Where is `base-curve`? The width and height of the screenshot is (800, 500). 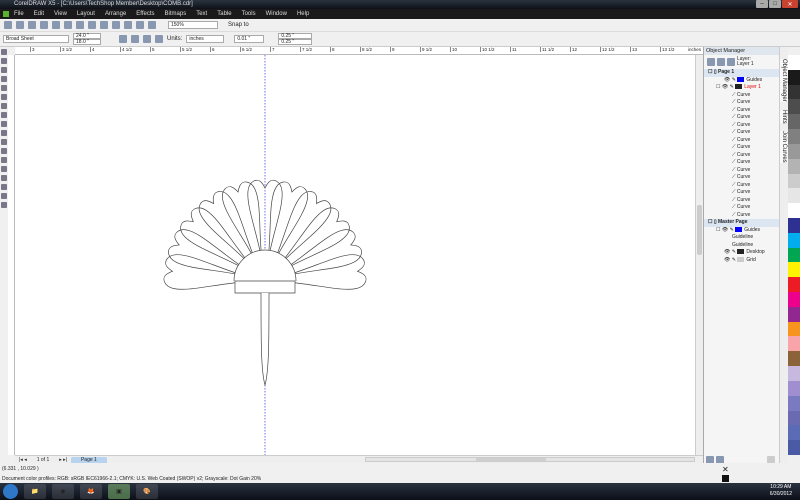 base-curve is located at coordinates (265, 287).